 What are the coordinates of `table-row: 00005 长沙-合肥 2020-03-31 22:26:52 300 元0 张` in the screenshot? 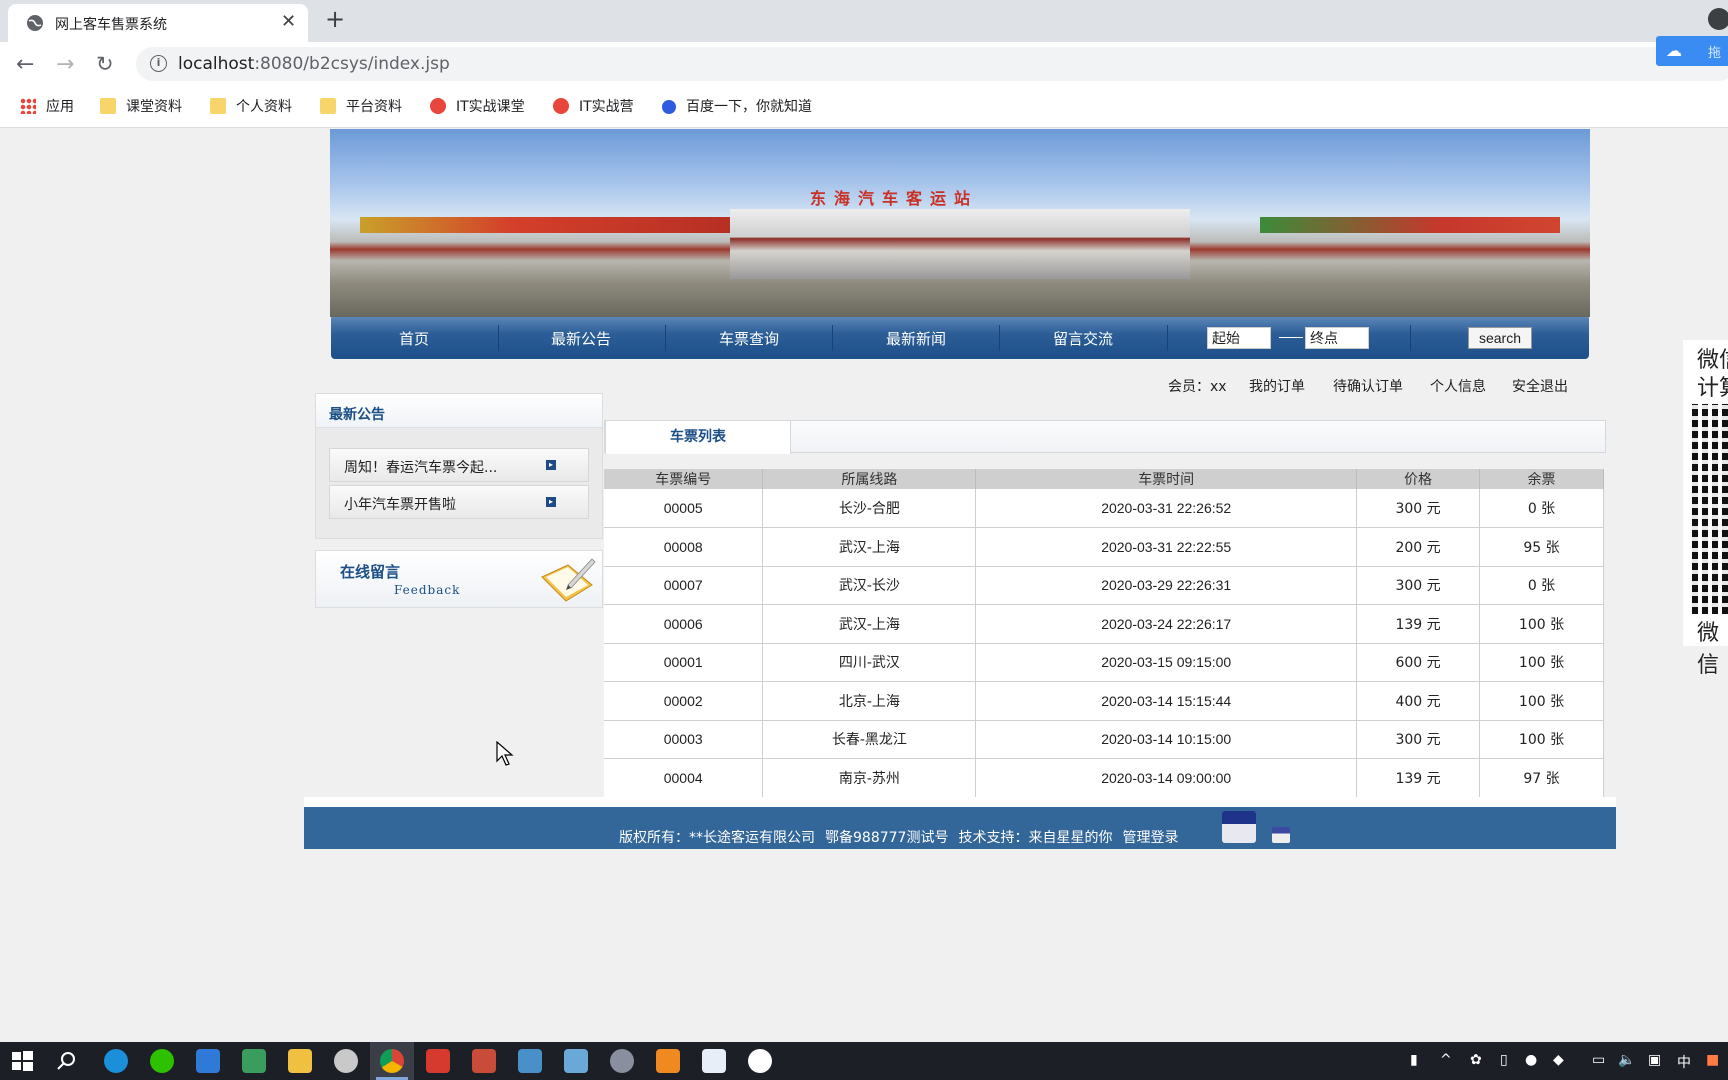 It's located at (1104, 508).